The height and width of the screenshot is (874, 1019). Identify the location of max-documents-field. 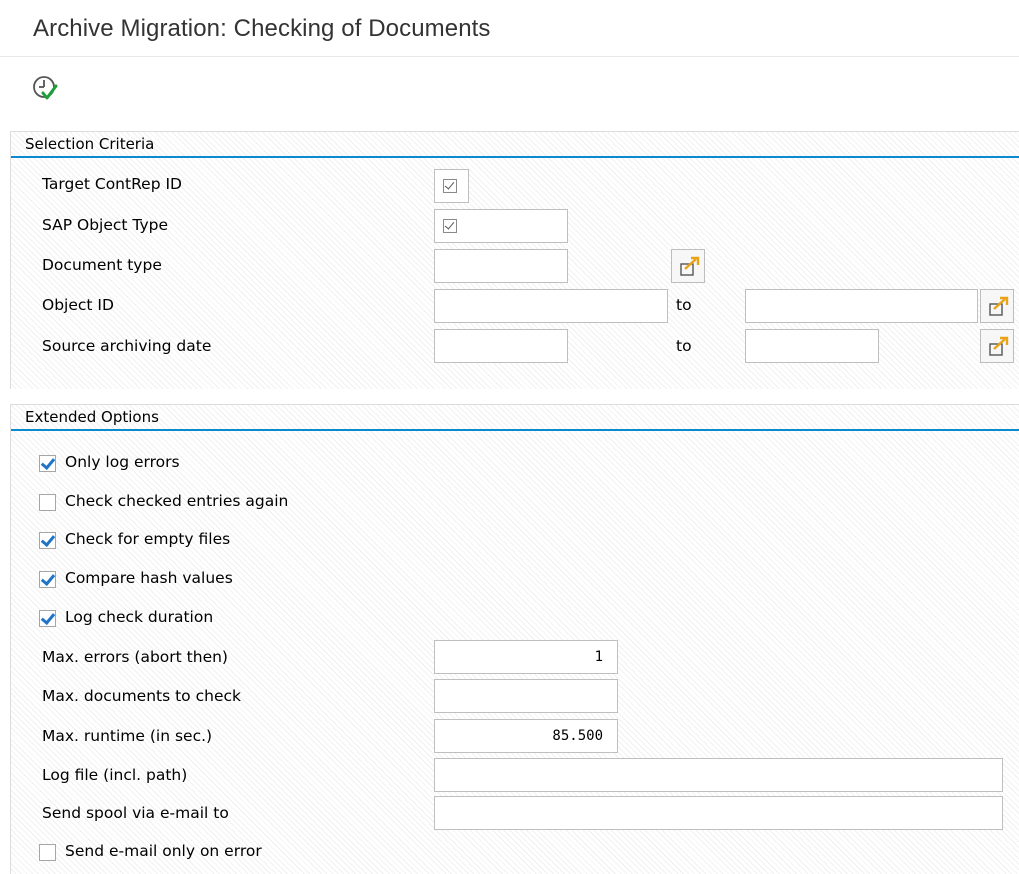
(526, 696).